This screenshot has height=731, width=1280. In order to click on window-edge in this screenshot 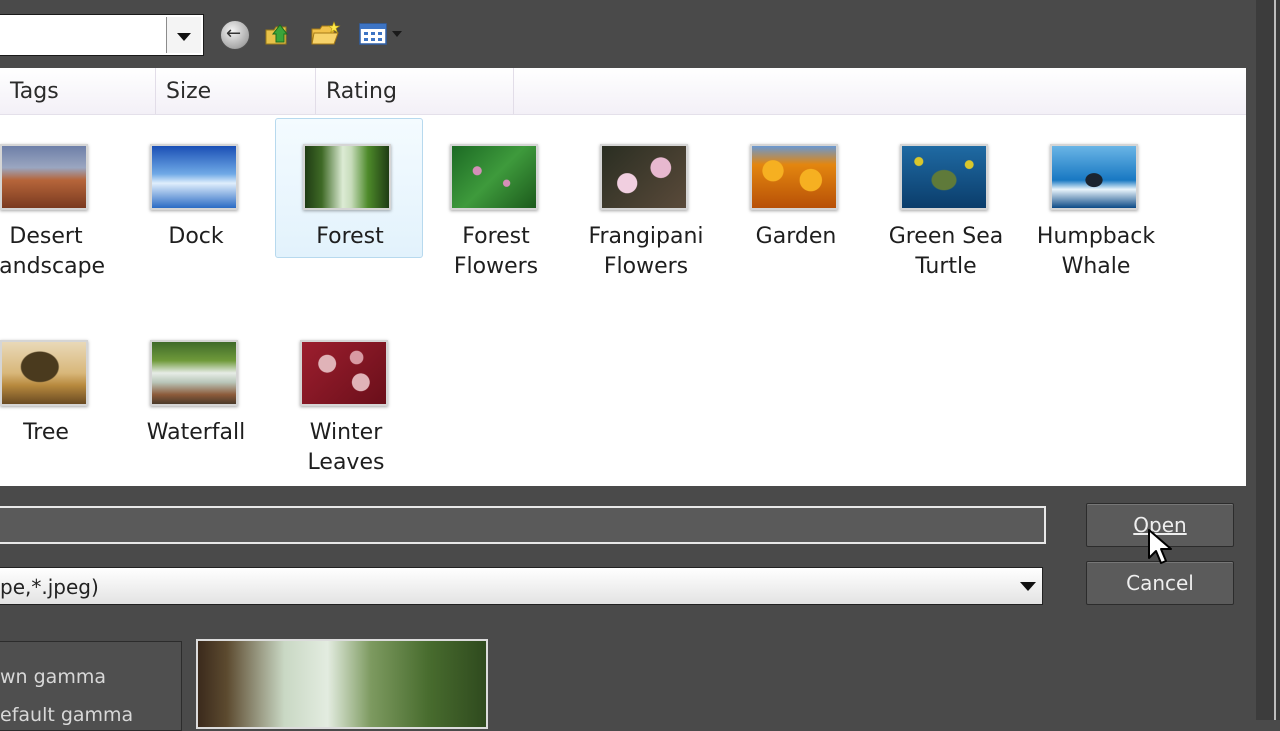, I will do `click(1268, 360)`.